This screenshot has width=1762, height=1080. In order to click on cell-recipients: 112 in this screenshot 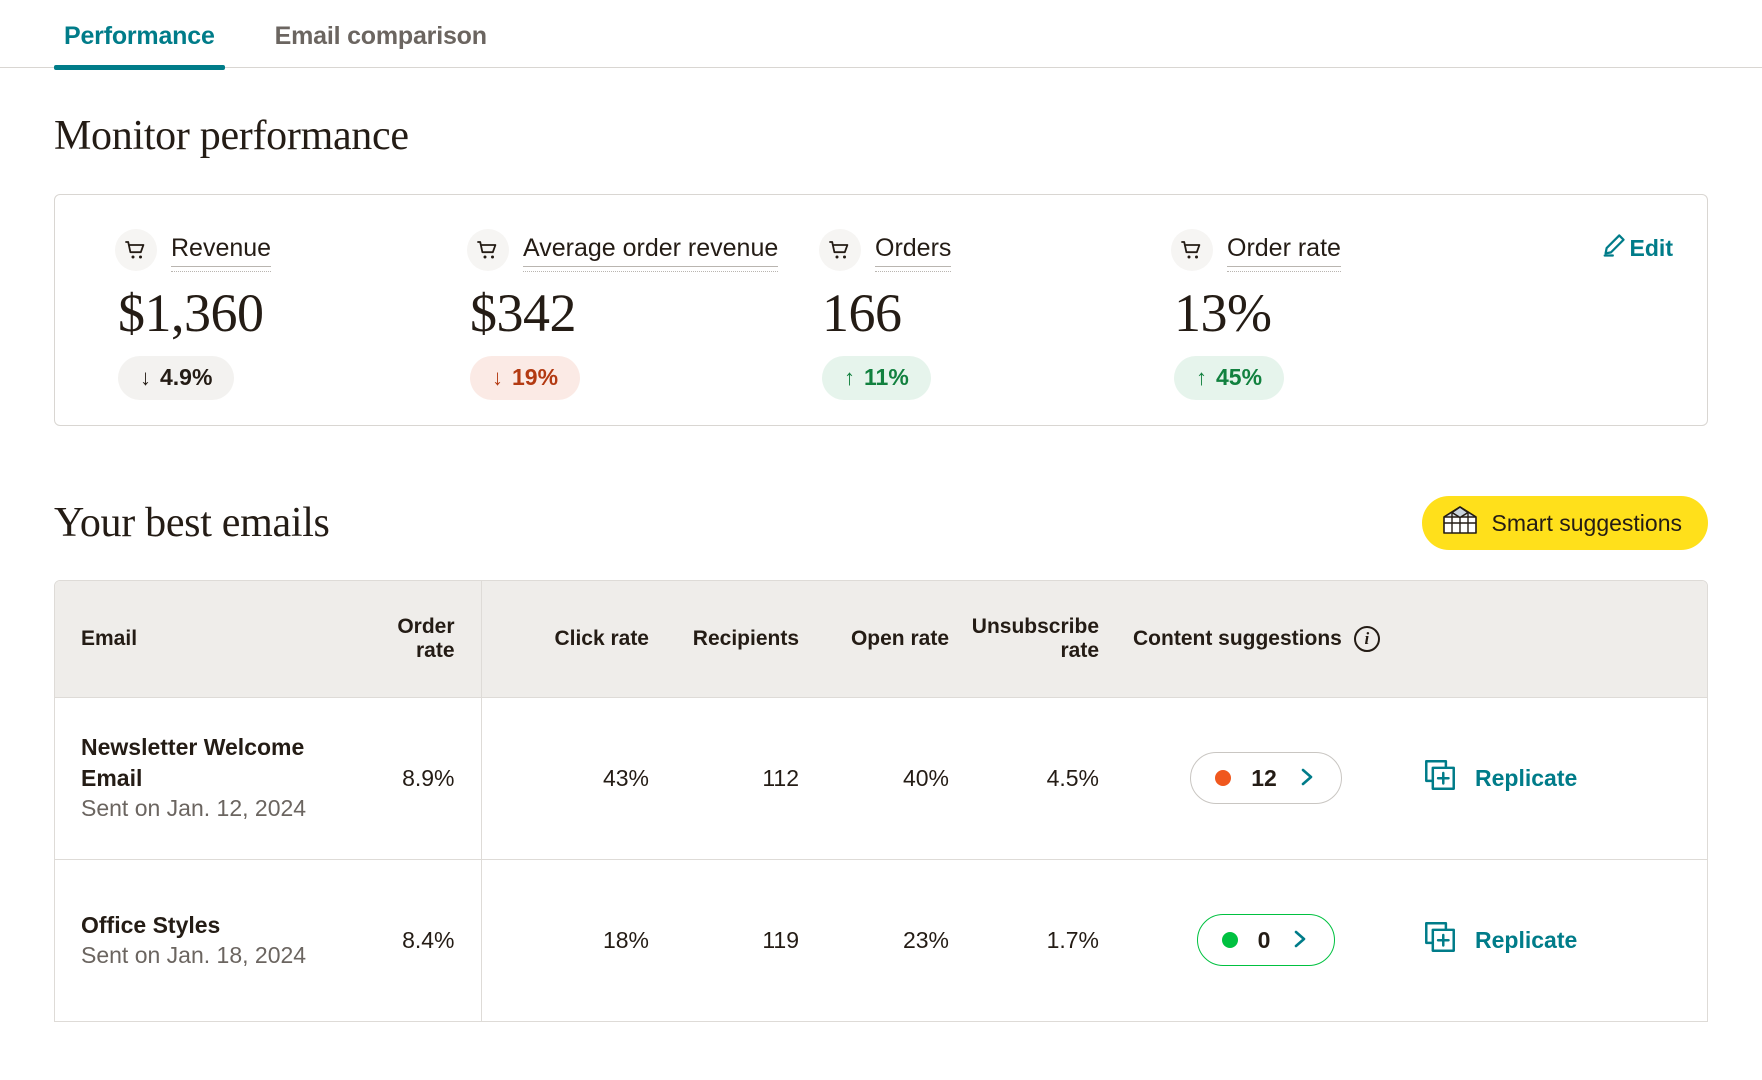, I will do `click(780, 777)`.